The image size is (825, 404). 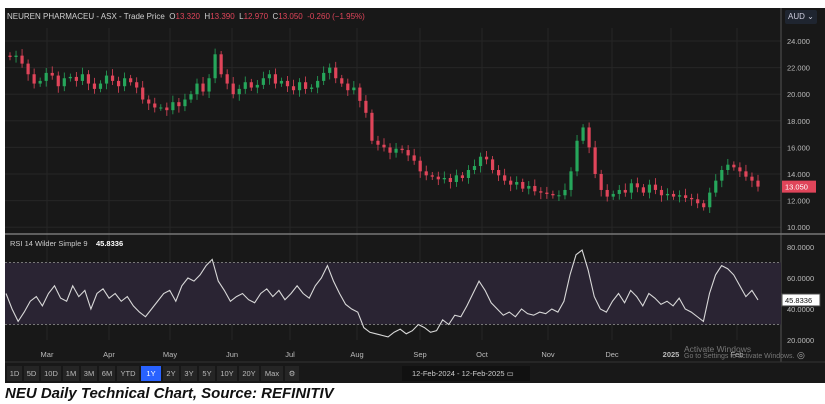 What do you see at coordinates (207, 373) in the screenshot?
I see `timeframe-button-5y: 5Y` at bounding box center [207, 373].